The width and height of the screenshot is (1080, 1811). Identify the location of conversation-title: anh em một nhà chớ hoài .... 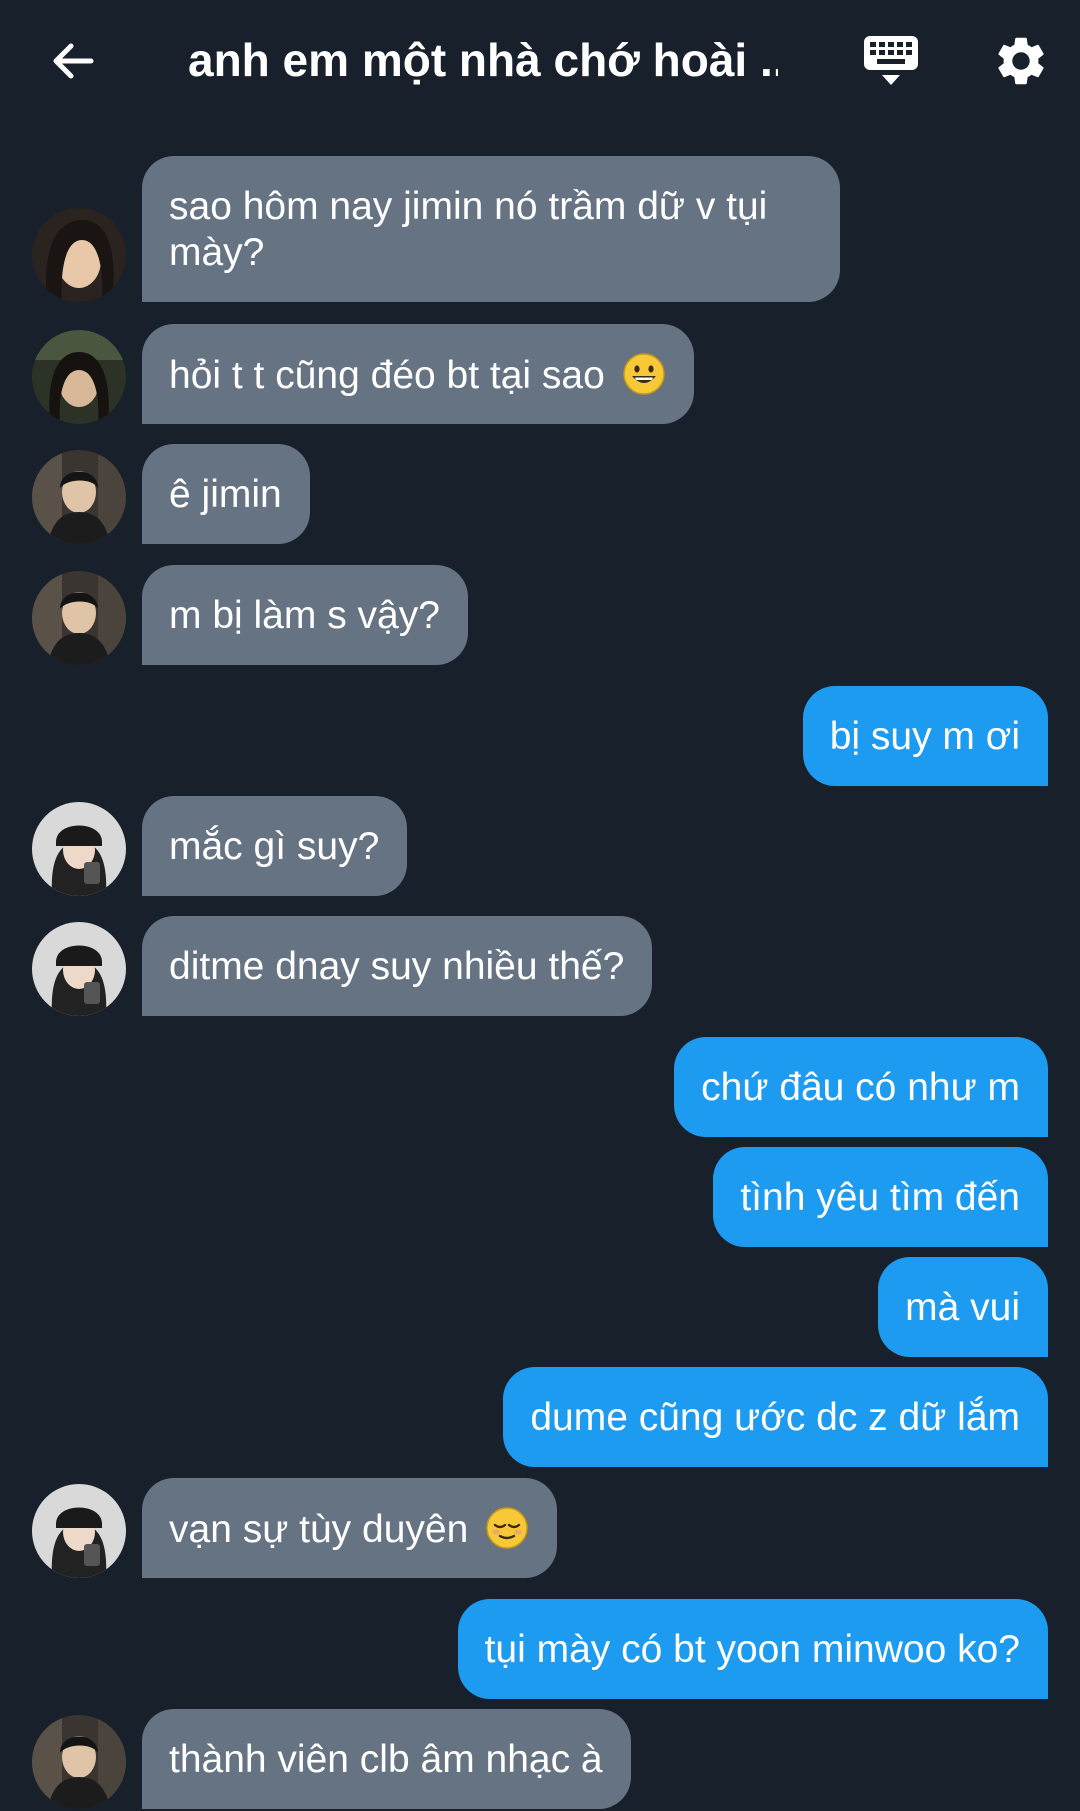
(483, 60).